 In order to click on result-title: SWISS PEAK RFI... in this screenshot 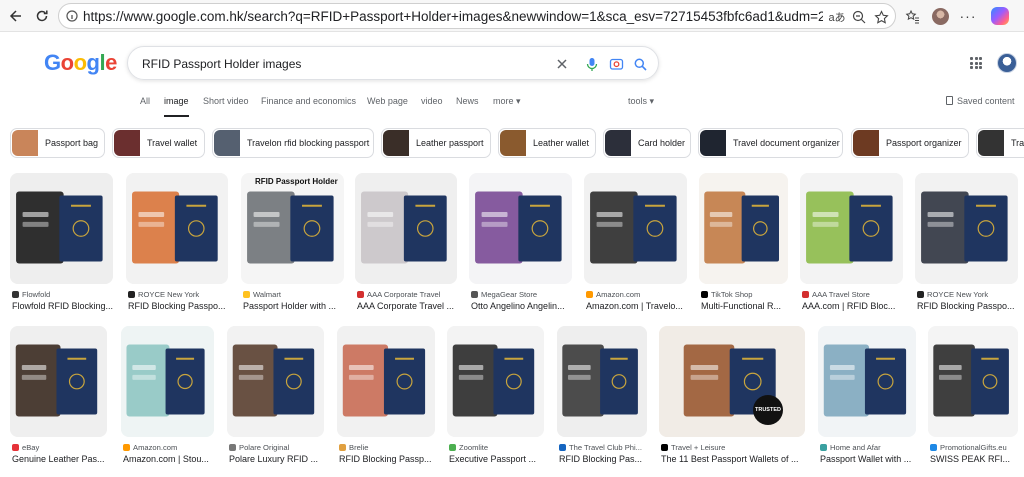, I will do `click(975, 459)`.